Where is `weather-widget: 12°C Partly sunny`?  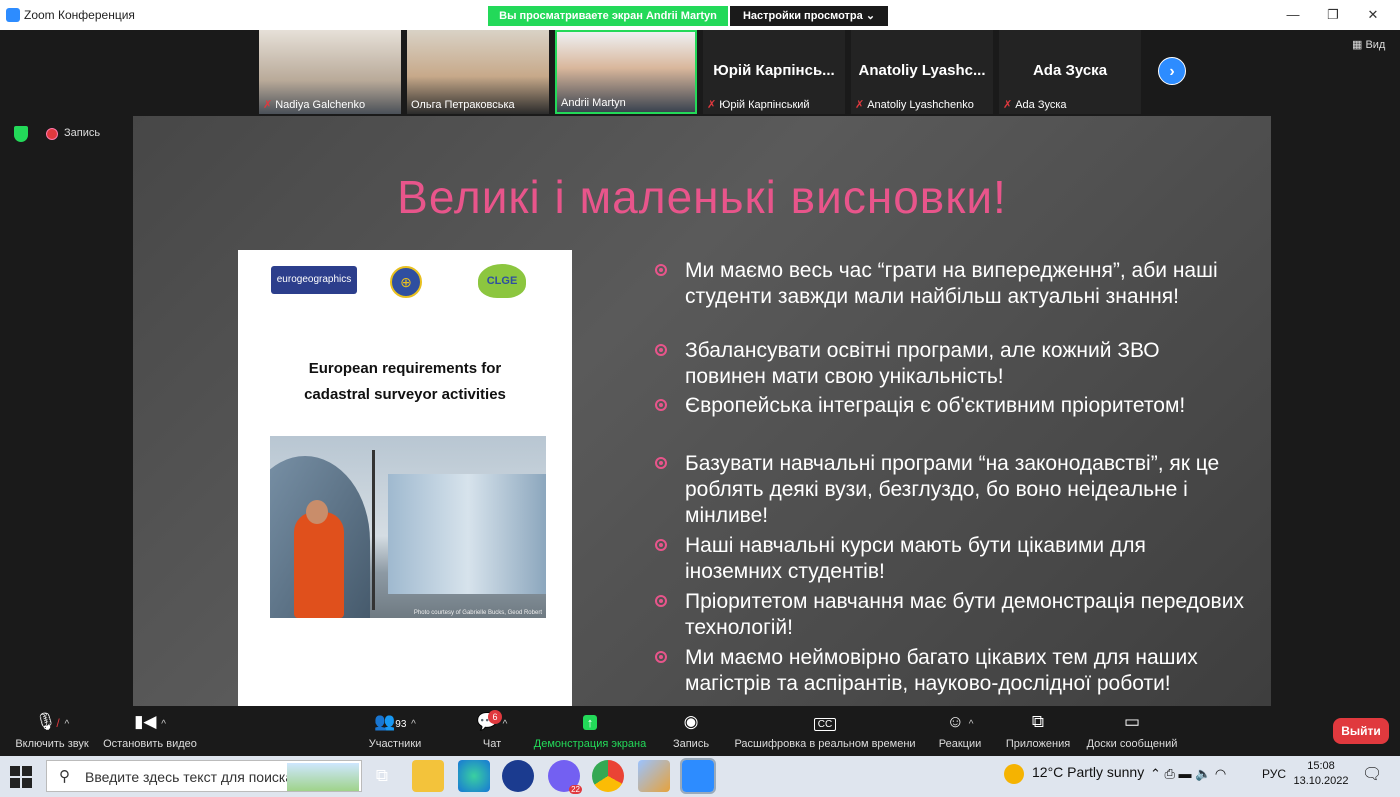
weather-widget: 12°C Partly sunny is located at coordinates (1088, 772).